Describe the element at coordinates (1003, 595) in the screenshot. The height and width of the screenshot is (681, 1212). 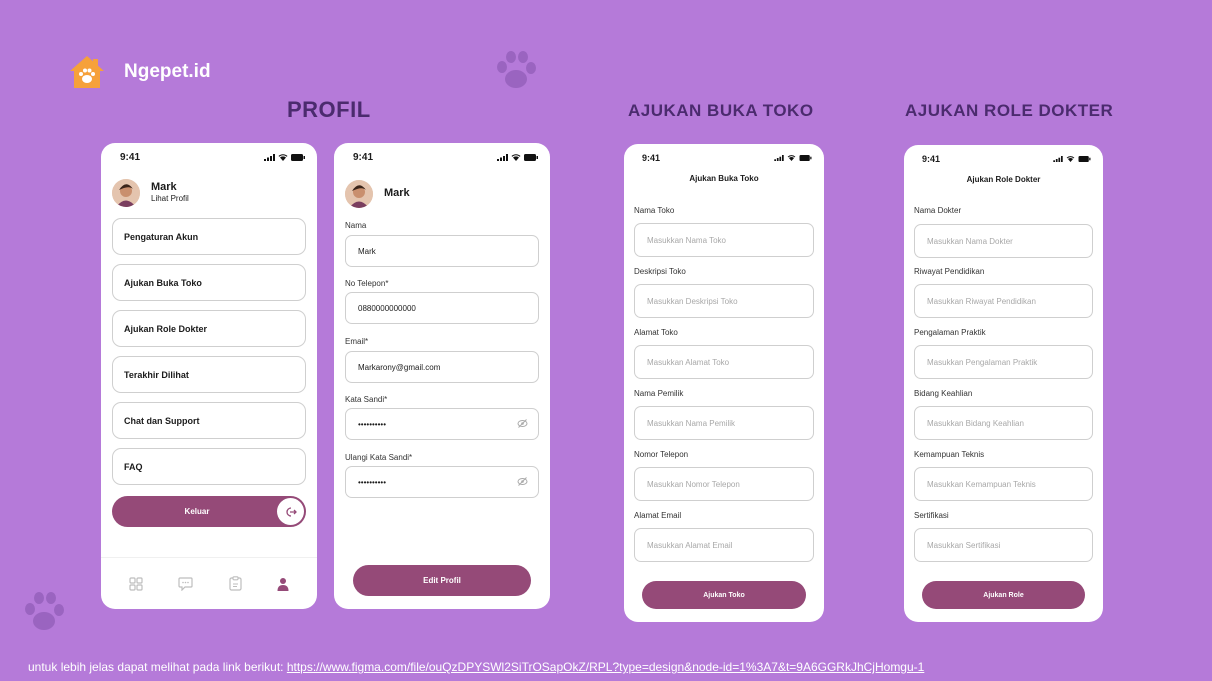
I see `submit-role-button: Ajukan Role` at that location.